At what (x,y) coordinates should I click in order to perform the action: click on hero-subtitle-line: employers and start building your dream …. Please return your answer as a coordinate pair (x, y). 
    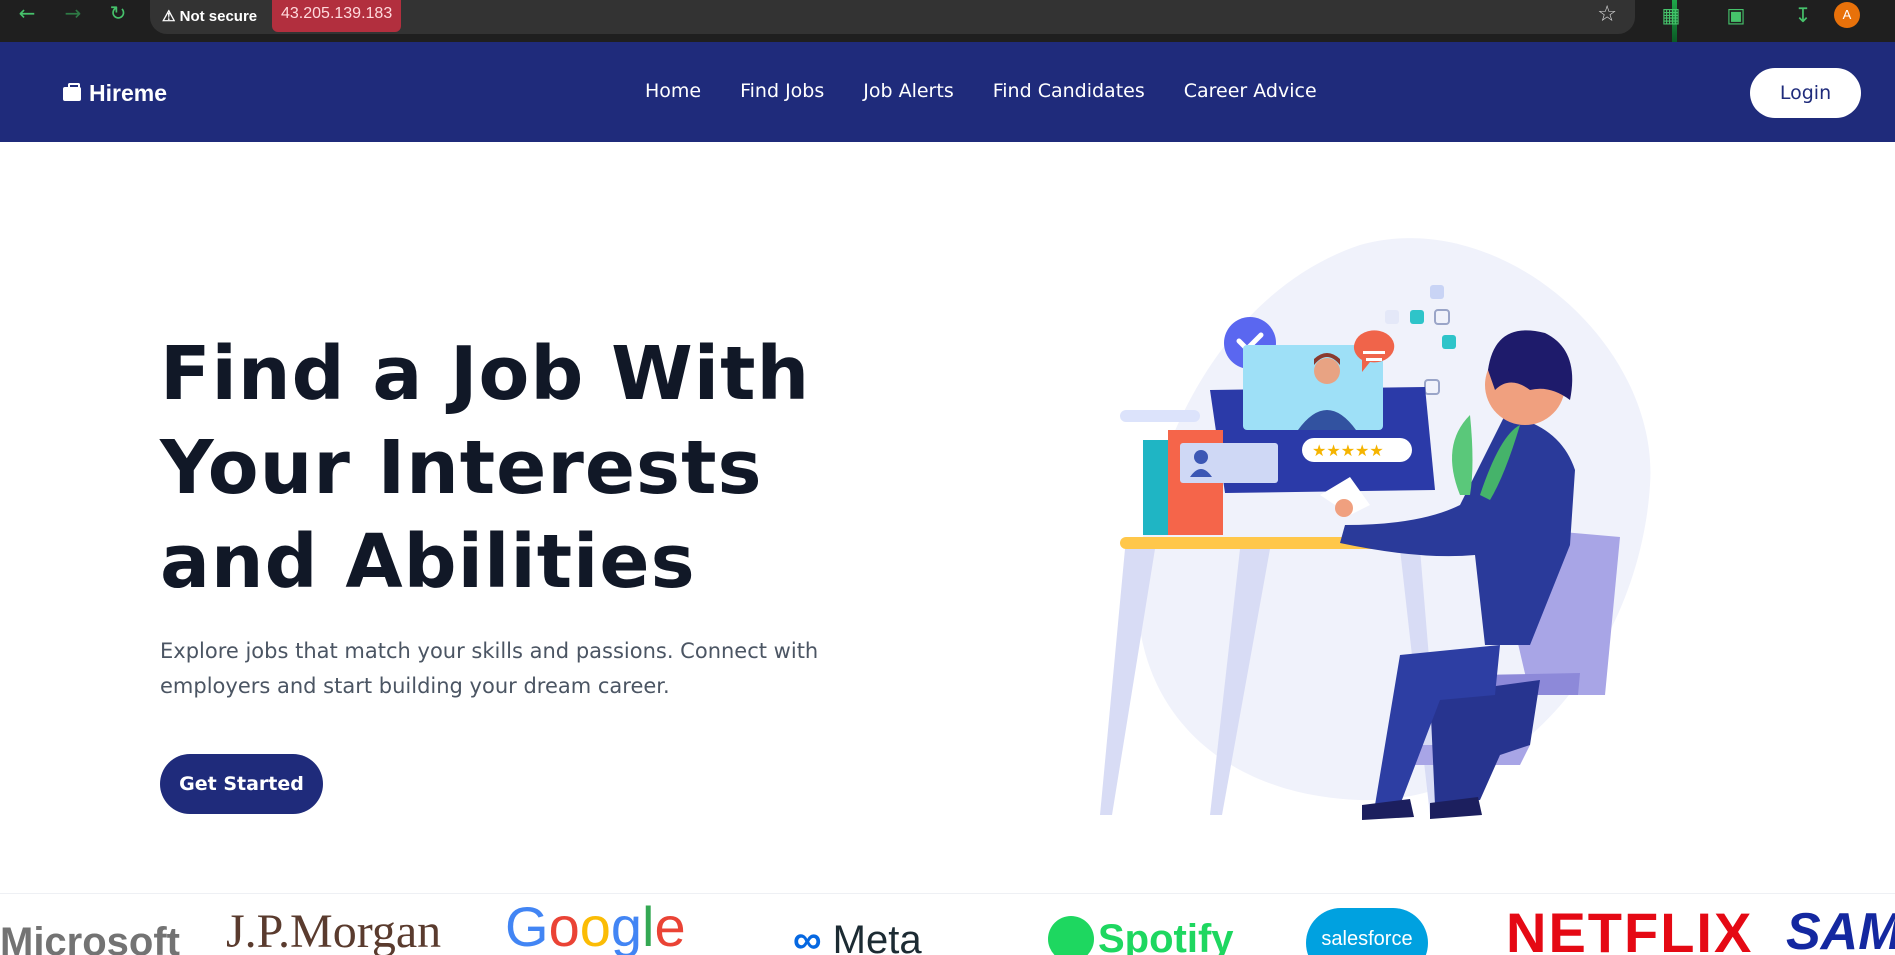
    Looking at the image, I should click on (415, 686).